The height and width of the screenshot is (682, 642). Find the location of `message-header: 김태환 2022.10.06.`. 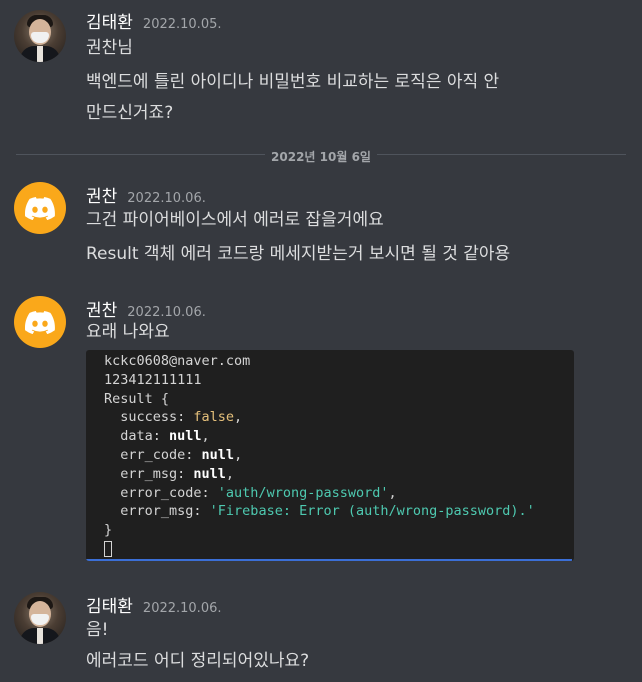

message-header: 김태환 2022.10.06. is located at coordinates (154, 604).